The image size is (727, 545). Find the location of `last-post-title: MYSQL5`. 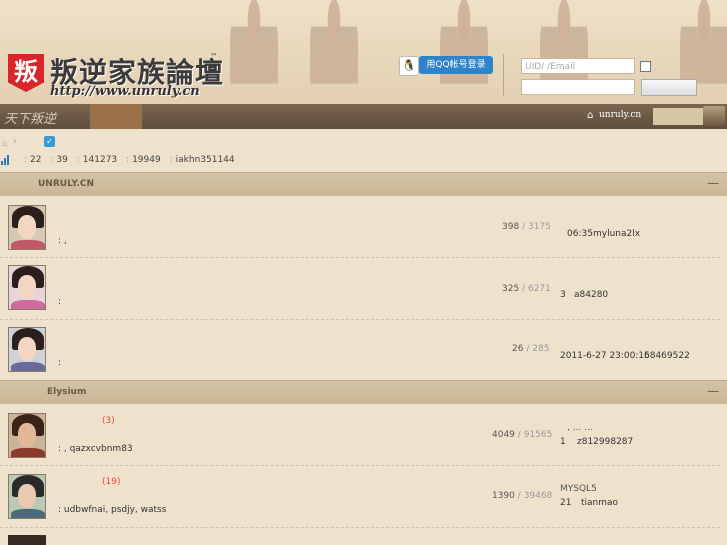

last-post-title: MYSQL5 is located at coordinates (578, 489).